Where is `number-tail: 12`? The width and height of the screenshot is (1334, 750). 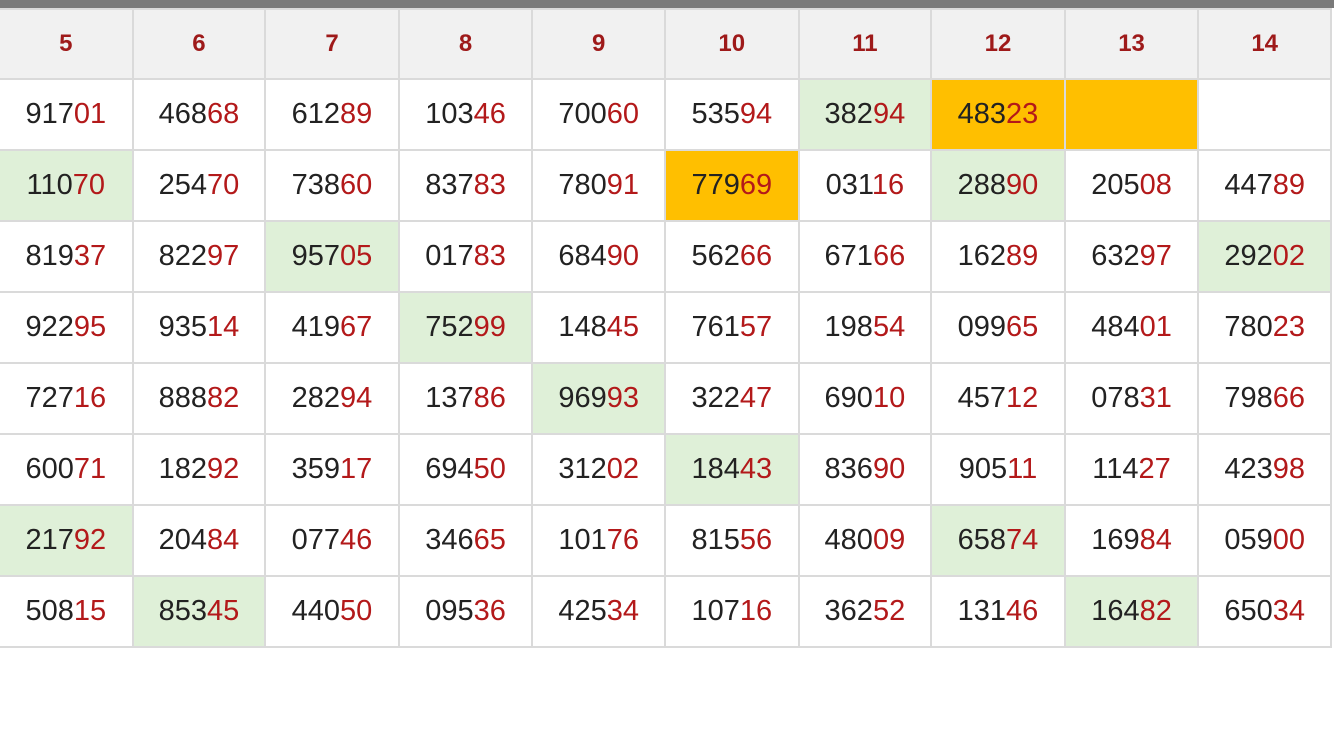 number-tail: 12 is located at coordinates (1022, 398).